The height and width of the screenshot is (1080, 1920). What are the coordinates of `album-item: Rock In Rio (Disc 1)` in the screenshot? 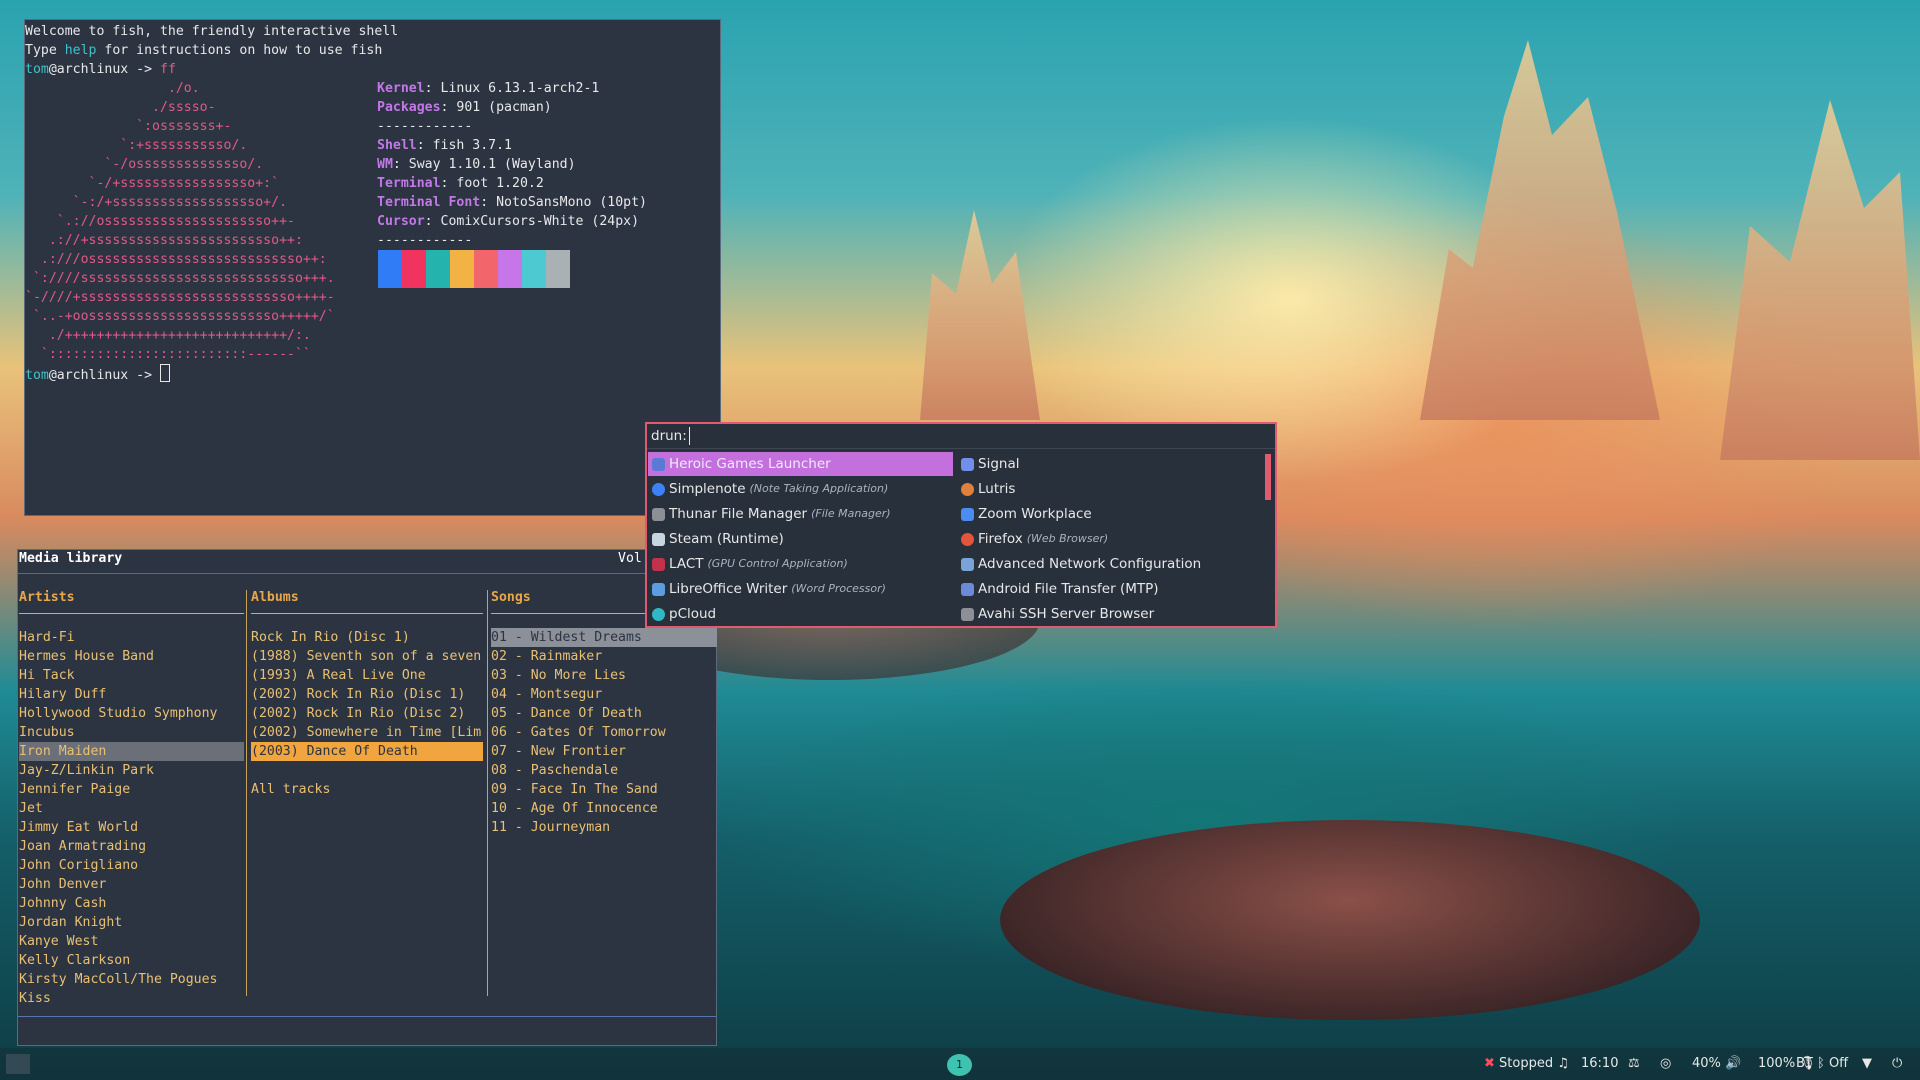 It's located at (330, 637).